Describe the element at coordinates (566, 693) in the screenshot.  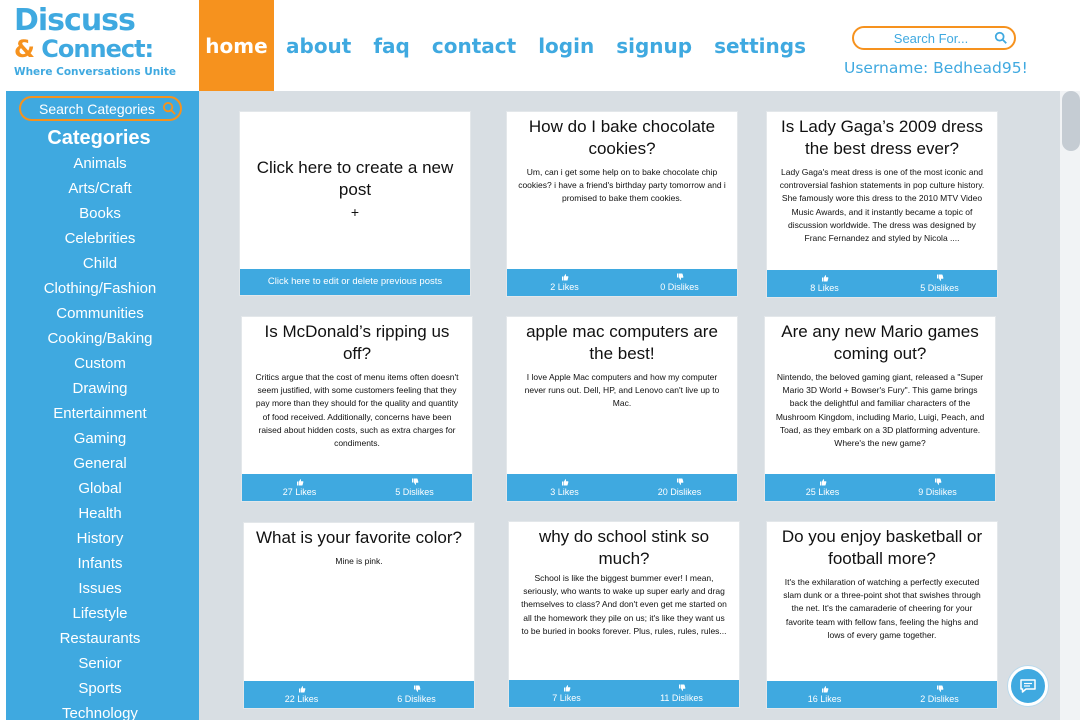
I see `like-button: 7 Likes` at that location.